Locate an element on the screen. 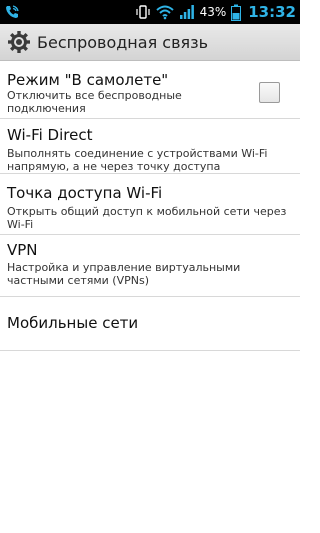 The height and width of the screenshot is (533, 320). list-item-mobile-networks: Мобильные сети is located at coordinates (150, 324).